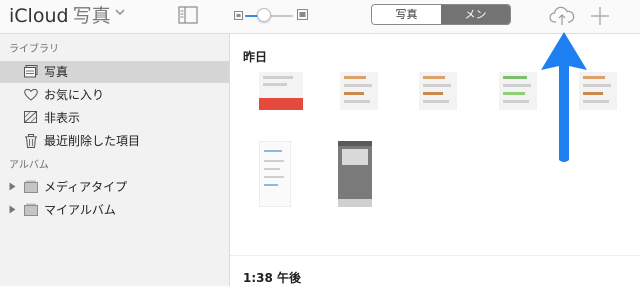 Image resolution: width=640 pixels, height=286 pixels. What do you see at coordinates (272, 278) in the screenshot?
I see `time-label: 1:38 午後` at bounding box center [272, 278].